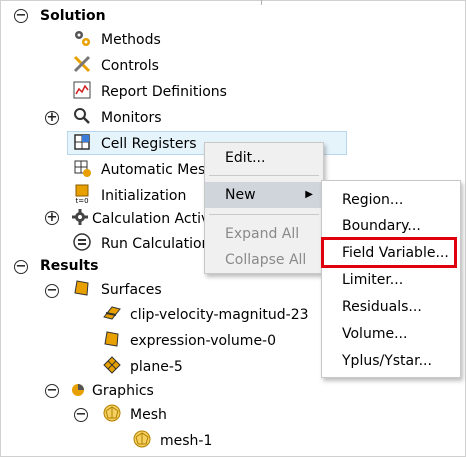 This screenshot has width=466, height=457. I want to click on surfaces-collapse-toggle: −, so click(52, 291).